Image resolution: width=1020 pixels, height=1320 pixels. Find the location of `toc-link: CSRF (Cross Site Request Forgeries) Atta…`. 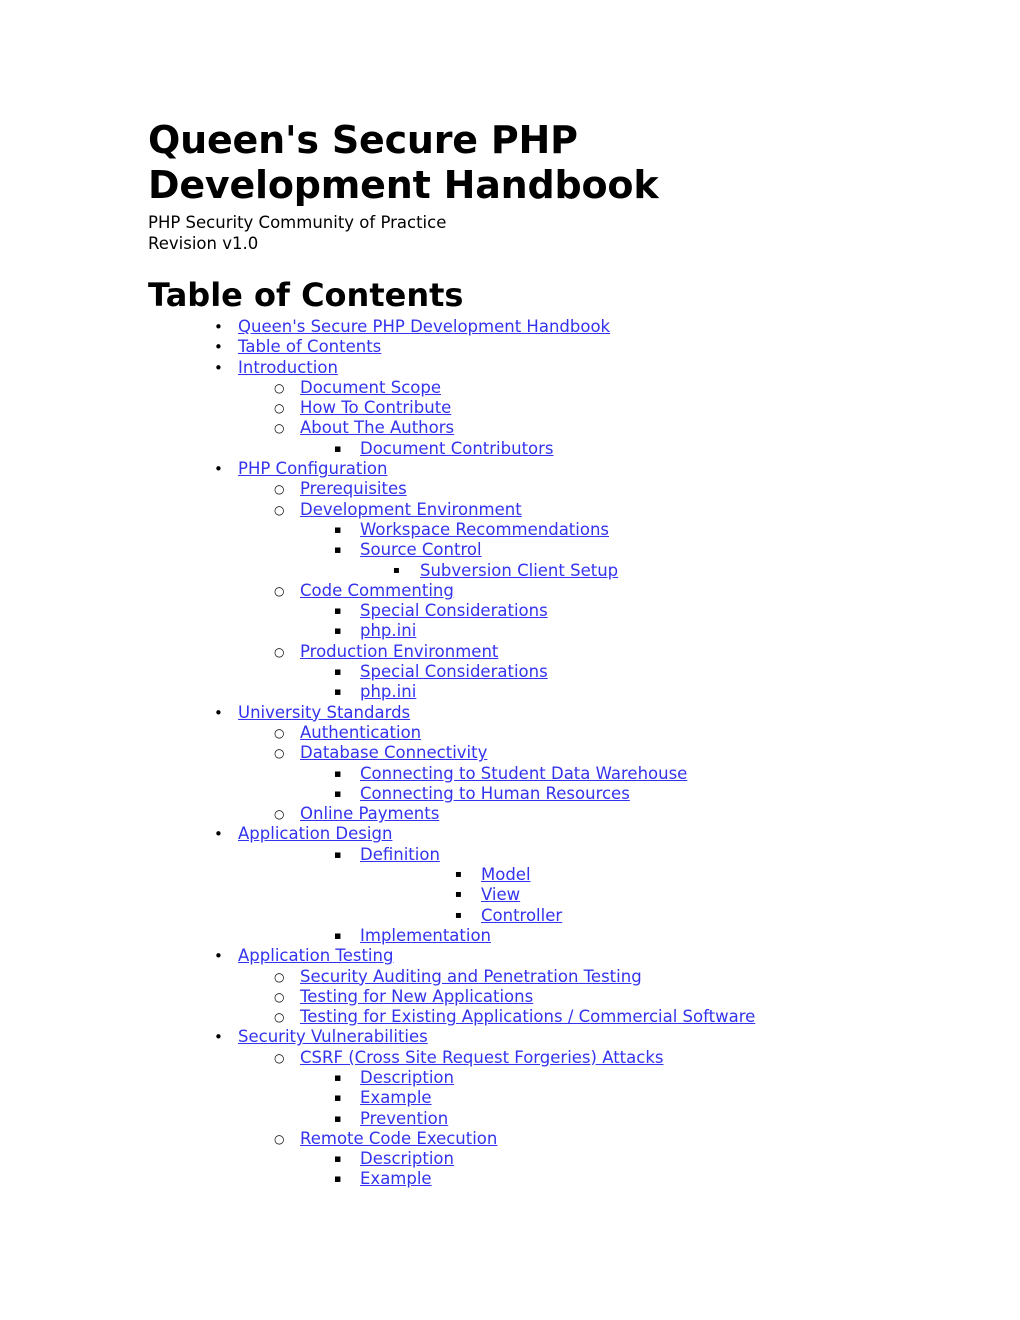

toc-link: CSRF (Cross Site Request Forgeries) Atta… is located at coordinates (481, 1058).